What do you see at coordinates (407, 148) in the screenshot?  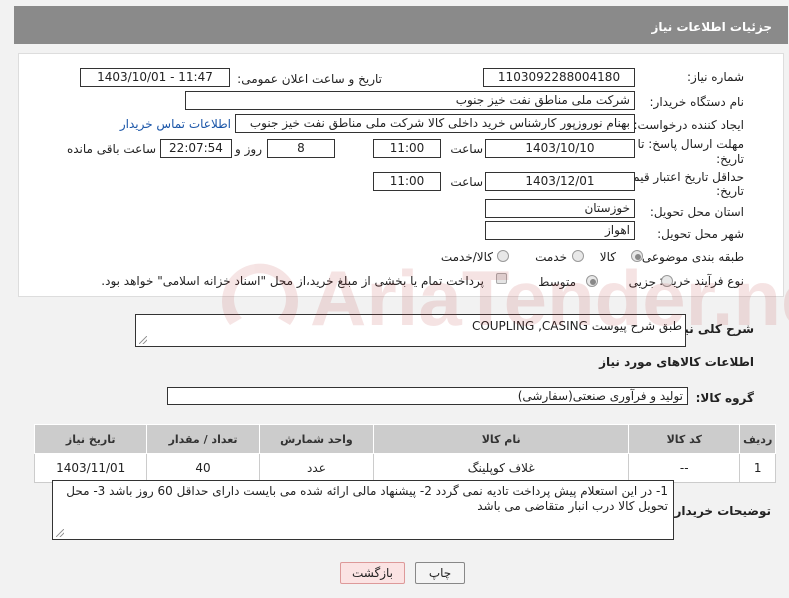 I see `deadline-time-field: 11:00` at bounding box center [407, 148].